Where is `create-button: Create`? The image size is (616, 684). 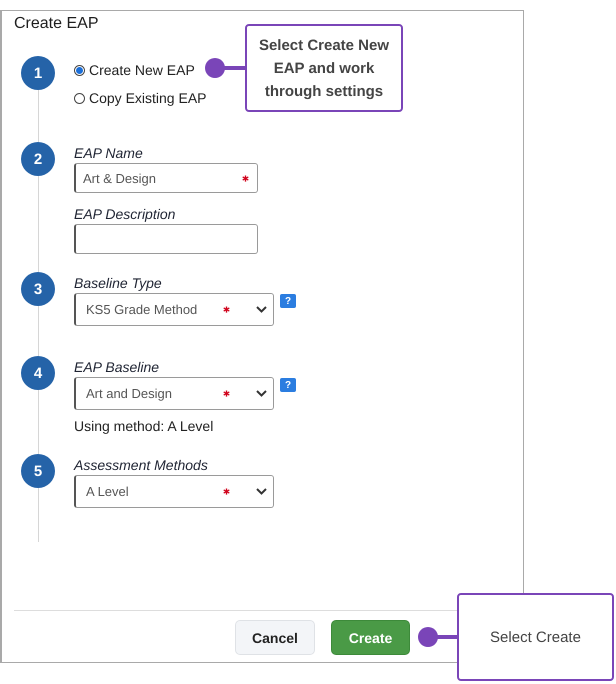
create-button: Create is located at coordinates (370, 637).